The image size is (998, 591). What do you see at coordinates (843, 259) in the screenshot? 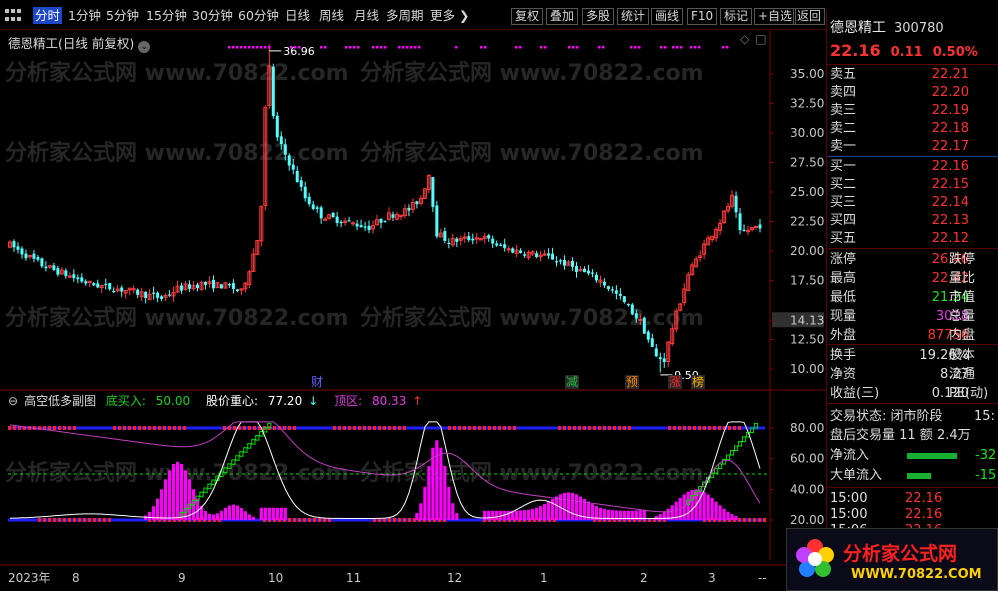
I see `row-label: 涨停` at bounding box center [843, 259].